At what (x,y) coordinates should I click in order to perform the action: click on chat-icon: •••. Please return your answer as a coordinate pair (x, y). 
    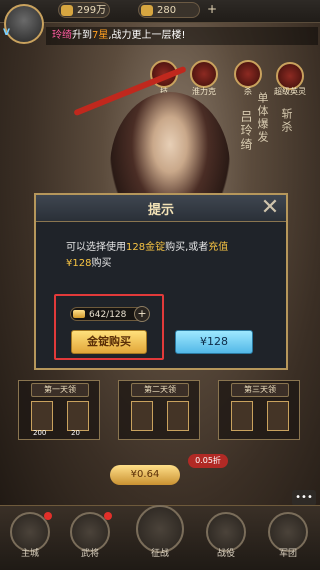
    Looking at the image, I should click on (304, 497).